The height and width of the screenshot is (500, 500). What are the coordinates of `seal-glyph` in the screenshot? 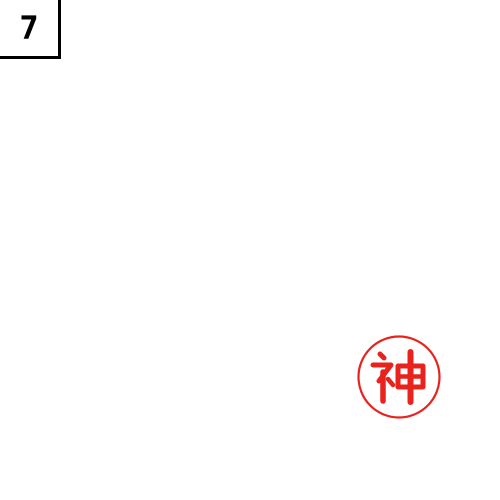 It's located at (398, 377).